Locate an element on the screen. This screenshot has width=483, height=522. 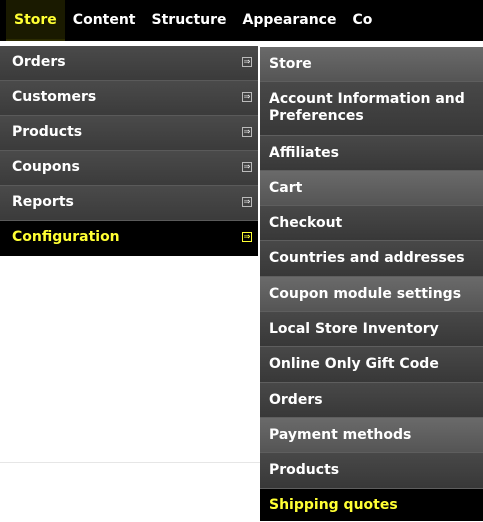
submenu-item-coupon-module-settings: Coupon module settings is located at coordinates (371, 294).